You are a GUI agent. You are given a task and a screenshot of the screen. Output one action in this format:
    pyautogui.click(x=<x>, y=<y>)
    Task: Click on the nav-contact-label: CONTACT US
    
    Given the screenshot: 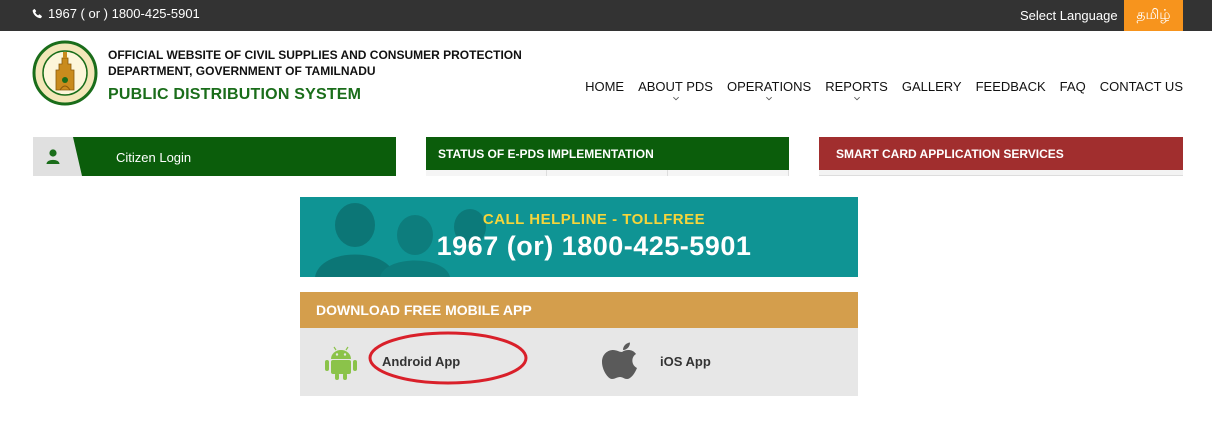 What is the action you would take?
    pyautogui.click(x=1141, y=86)
    